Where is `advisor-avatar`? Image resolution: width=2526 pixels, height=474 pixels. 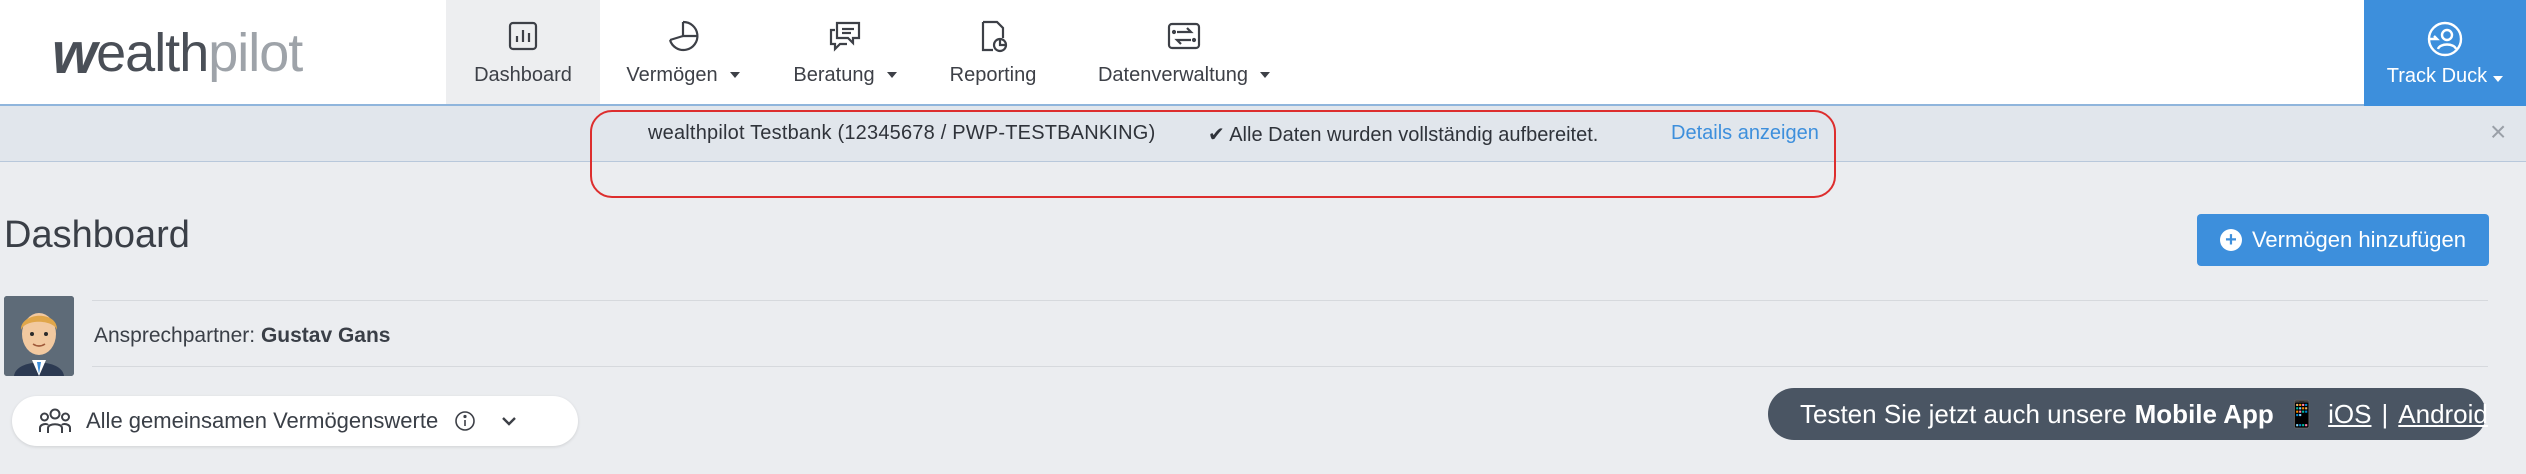 advisor-avatar is located at coordinates (39, 336).